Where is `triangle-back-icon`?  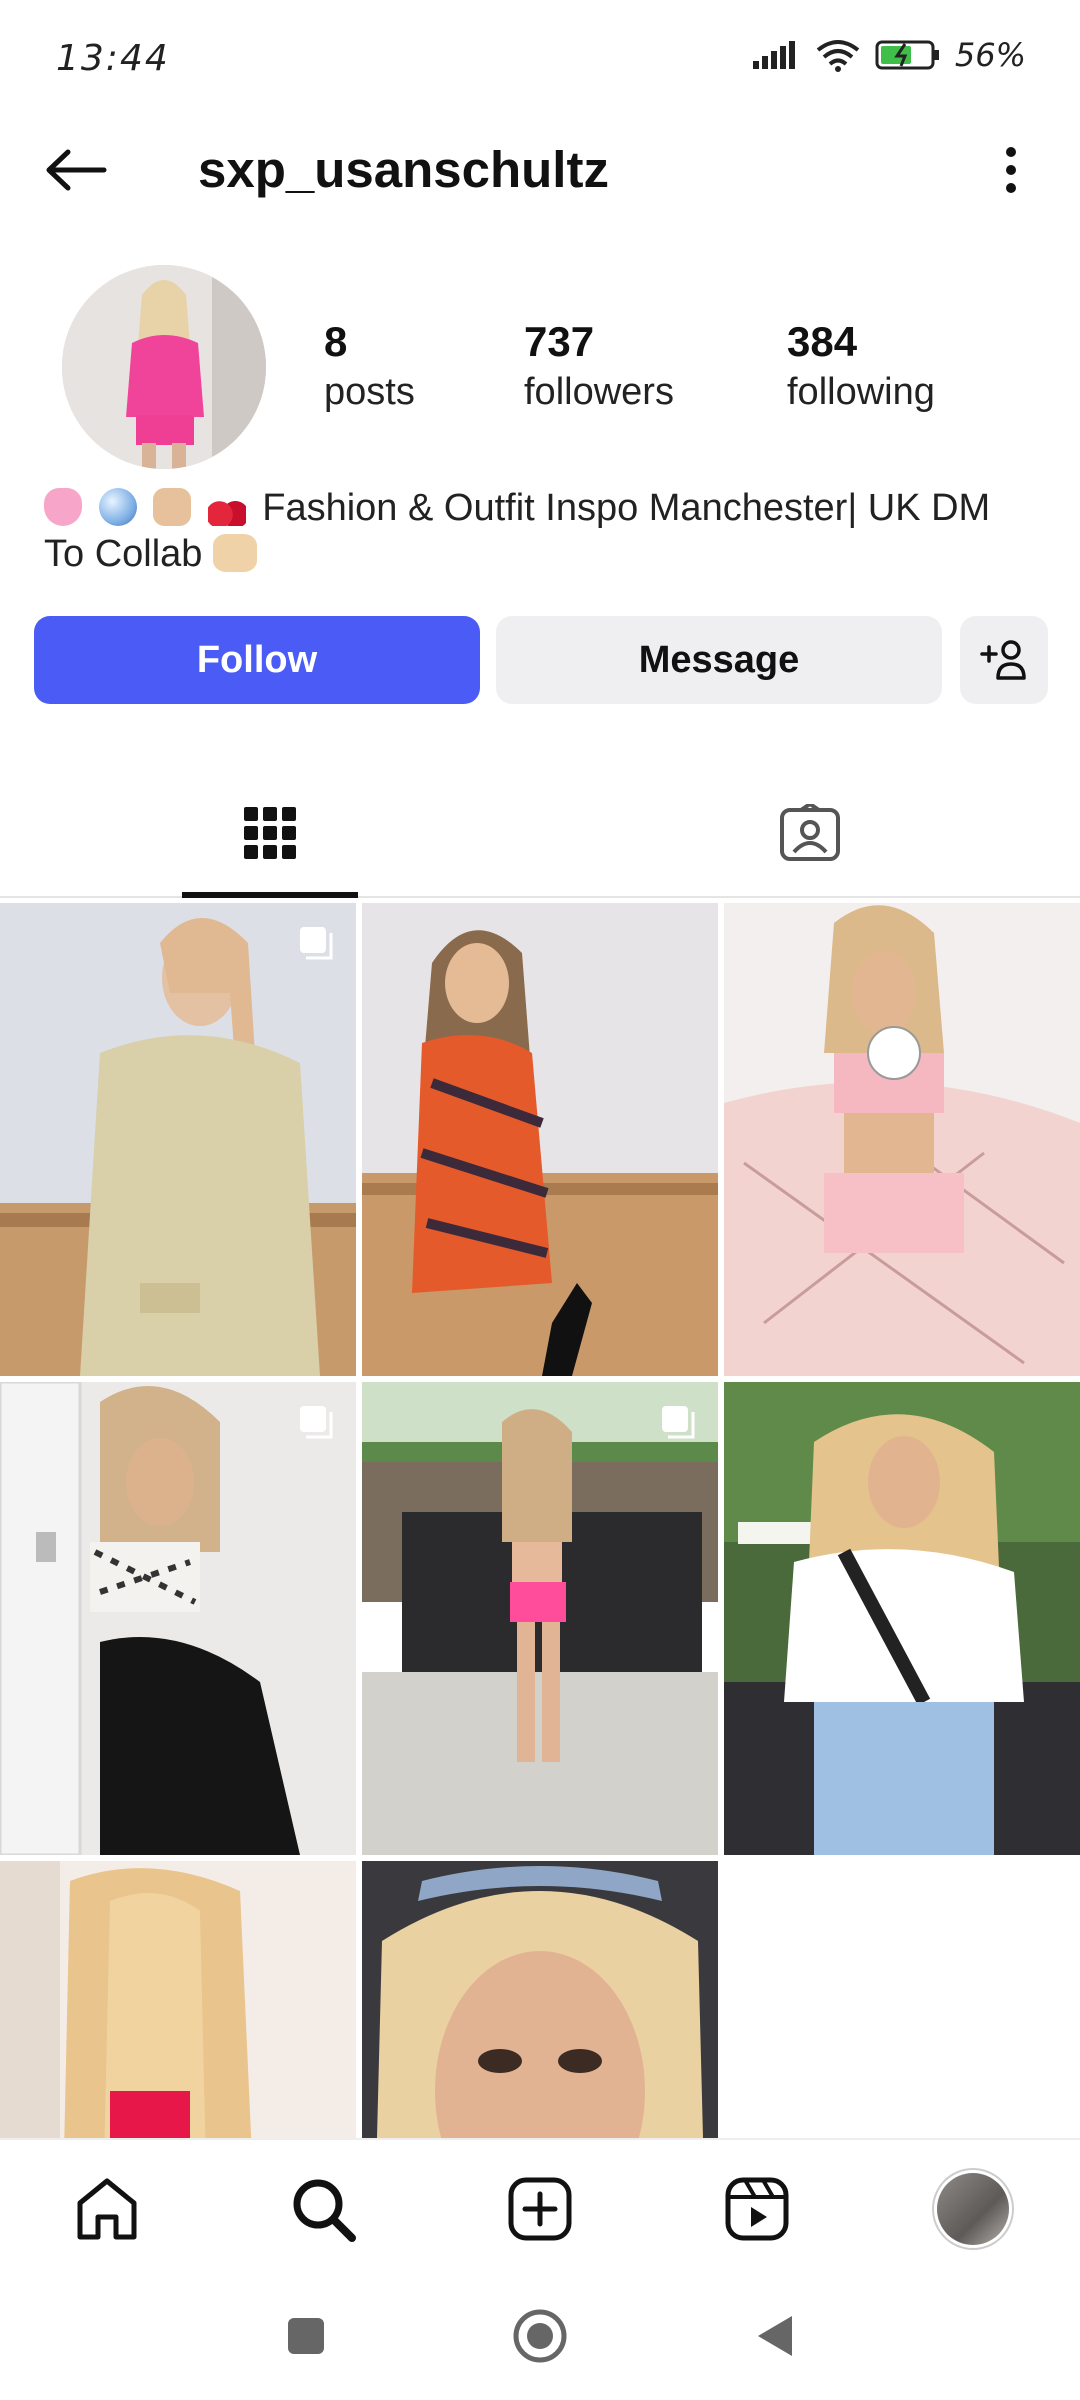 triangle-back-icon is located at coordinates (775, 2336).